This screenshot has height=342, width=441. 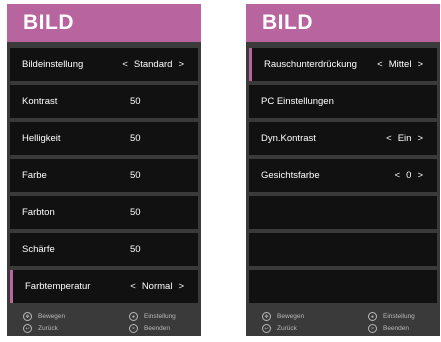 I want to click on menu-item-label: Helligkeit, so click(x=41, y=138).